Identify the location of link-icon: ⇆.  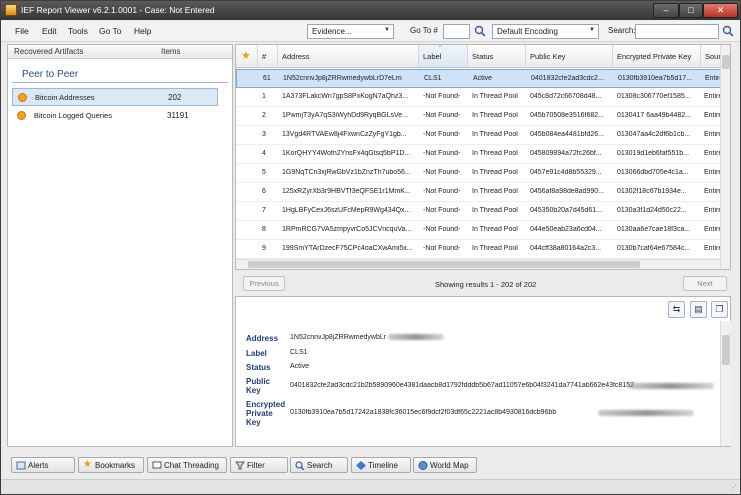
(676, 309).